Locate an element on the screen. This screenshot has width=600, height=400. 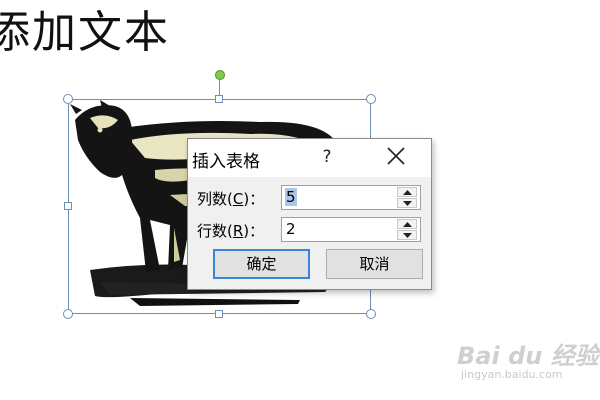
watermark-logo: Bai du 经验 is located at coordinates (528, 356).